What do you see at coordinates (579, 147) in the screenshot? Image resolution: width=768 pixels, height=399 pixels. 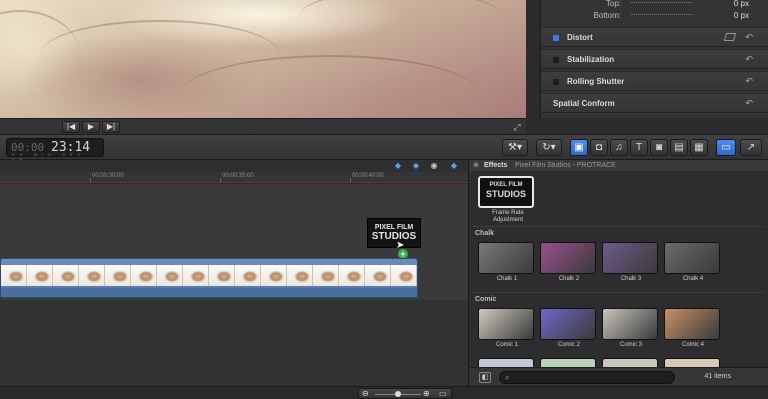 I see `effects-browser-icon: ▣` at bounding box center [579, 147].